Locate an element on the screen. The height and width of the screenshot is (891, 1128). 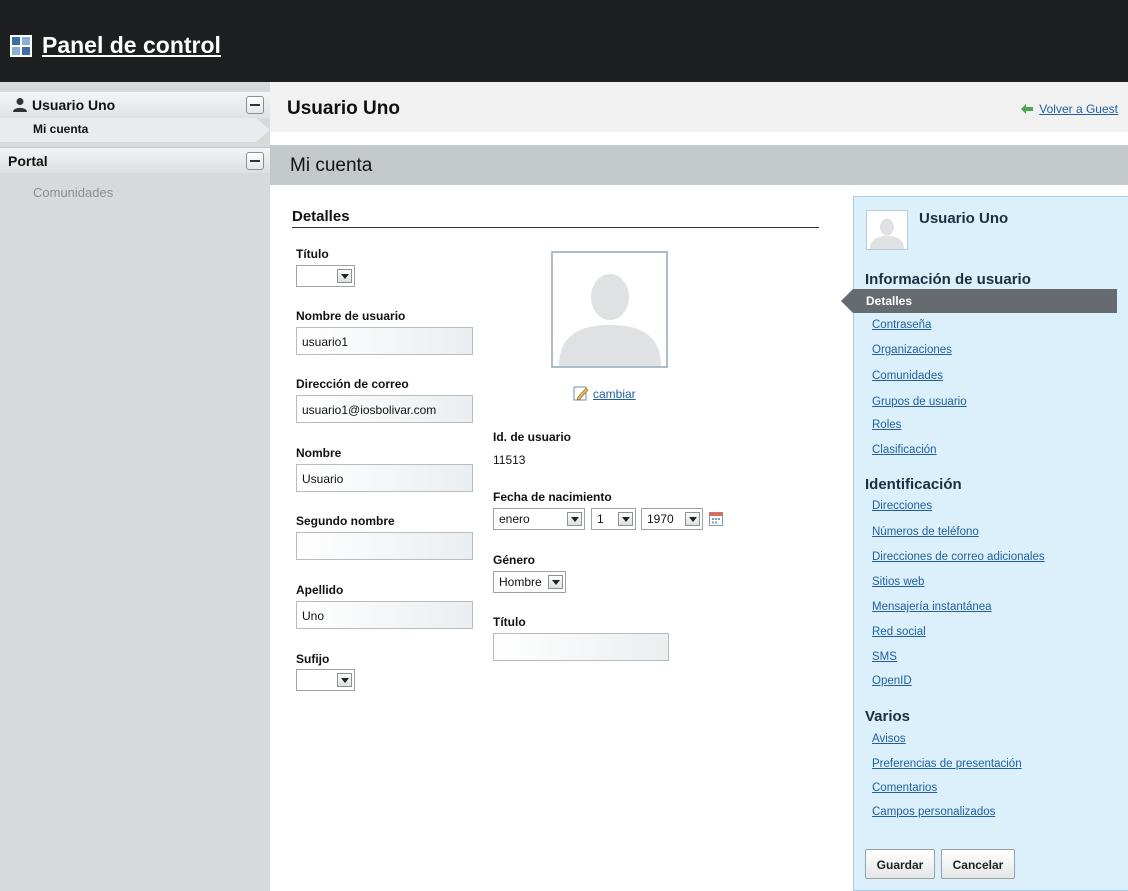
panel-link-grupos: Grupos de usuario is located at coordinates (919, 402).